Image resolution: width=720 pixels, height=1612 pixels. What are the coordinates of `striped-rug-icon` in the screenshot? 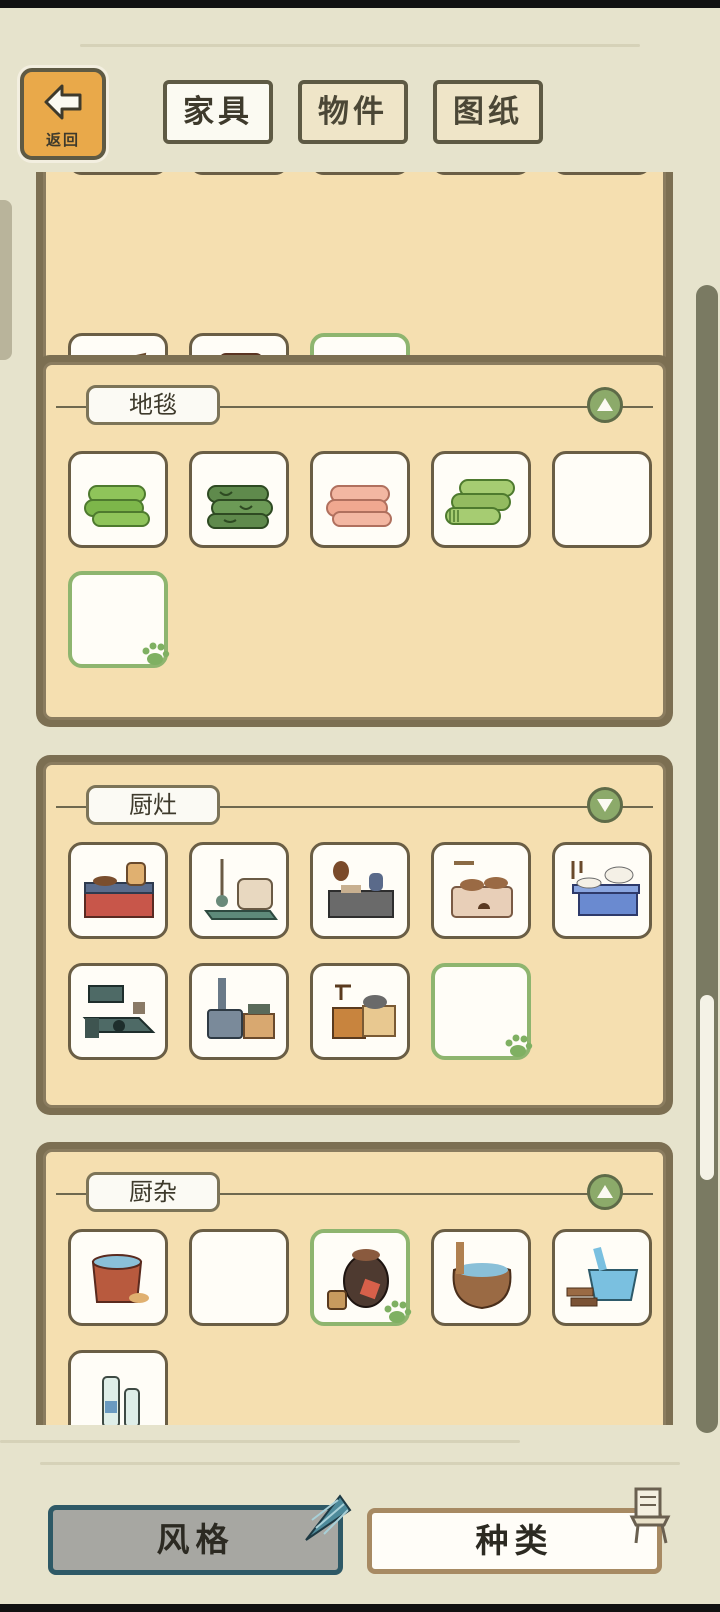 It's located at (480, 502).